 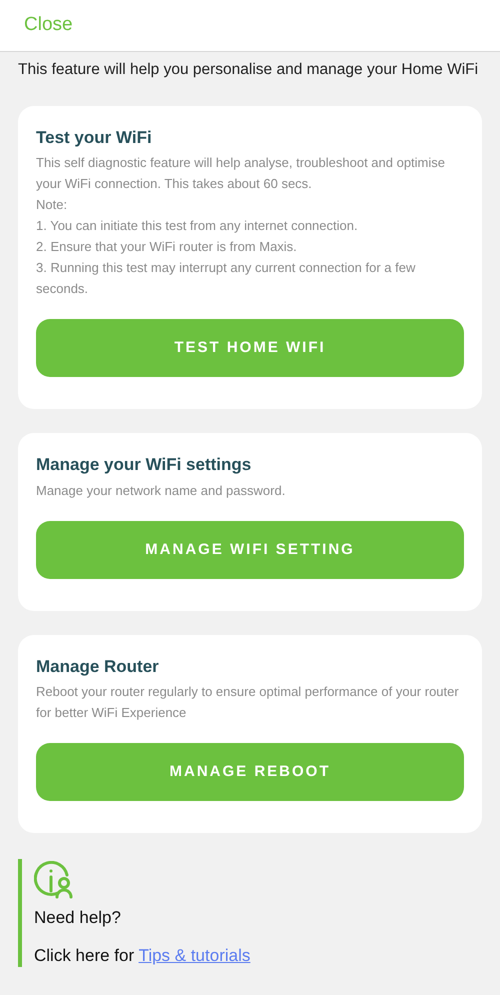 What do you see at coordinates (78, 918) in the screenshot?
I see `help-title: Need help?` at bounding box center [78, 918].